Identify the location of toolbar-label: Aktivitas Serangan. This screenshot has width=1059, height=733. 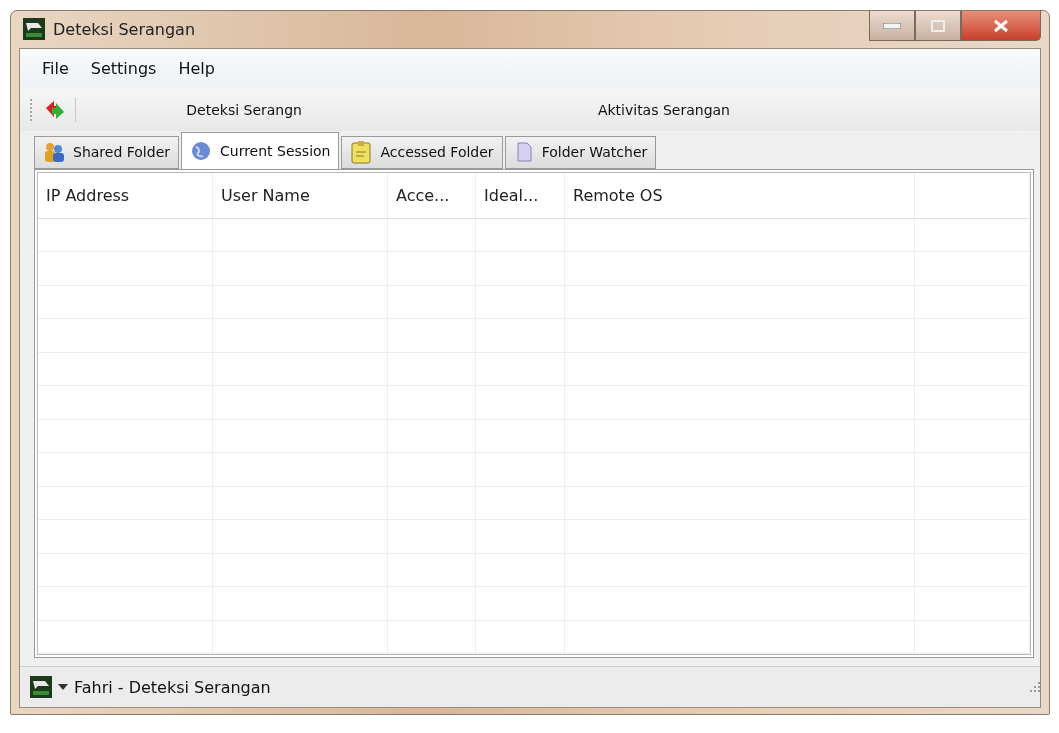
(663, 109).